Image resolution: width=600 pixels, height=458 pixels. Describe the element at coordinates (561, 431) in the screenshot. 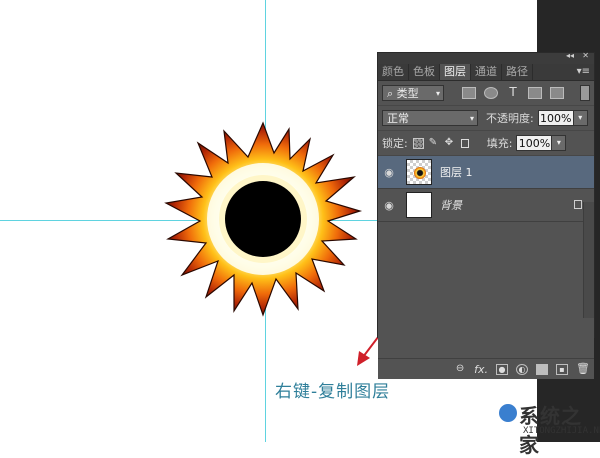

I see `watermark-url: XITONGZHIJIA.NET` at that location.